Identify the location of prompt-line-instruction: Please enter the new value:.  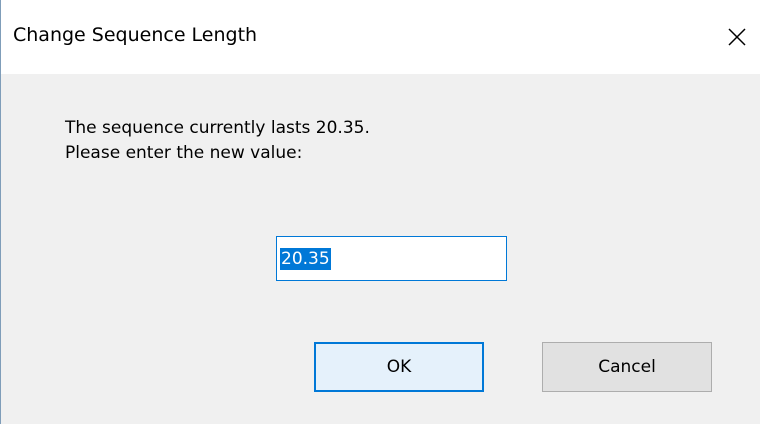
(184, 153).